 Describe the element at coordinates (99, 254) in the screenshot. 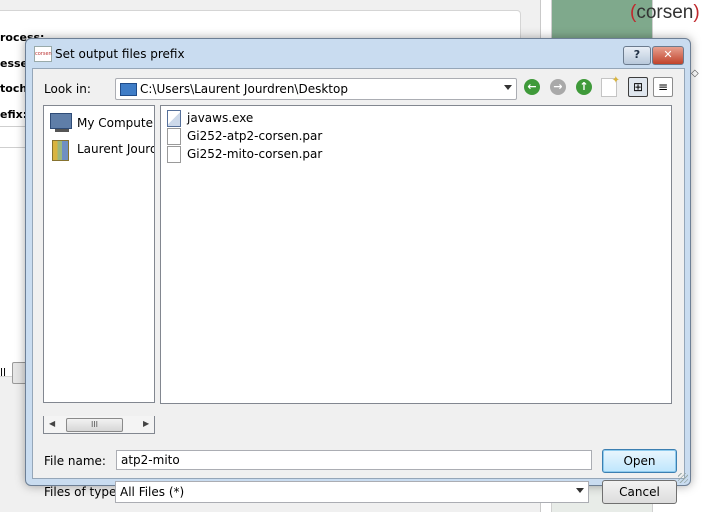

I see `places-panel: My Computer Laurent Jourd` at that location.